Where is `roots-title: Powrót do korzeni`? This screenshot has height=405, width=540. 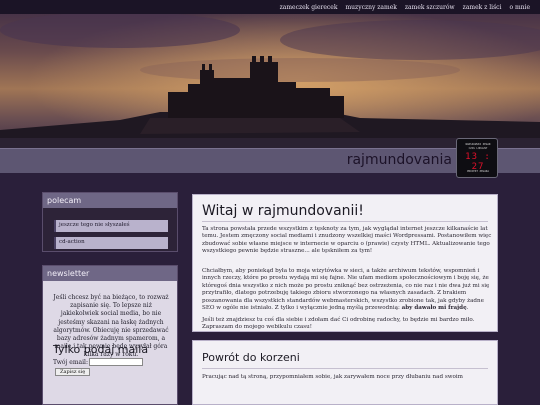
roots-title: Powrót do korzeni is located at coordinates (251, 357).